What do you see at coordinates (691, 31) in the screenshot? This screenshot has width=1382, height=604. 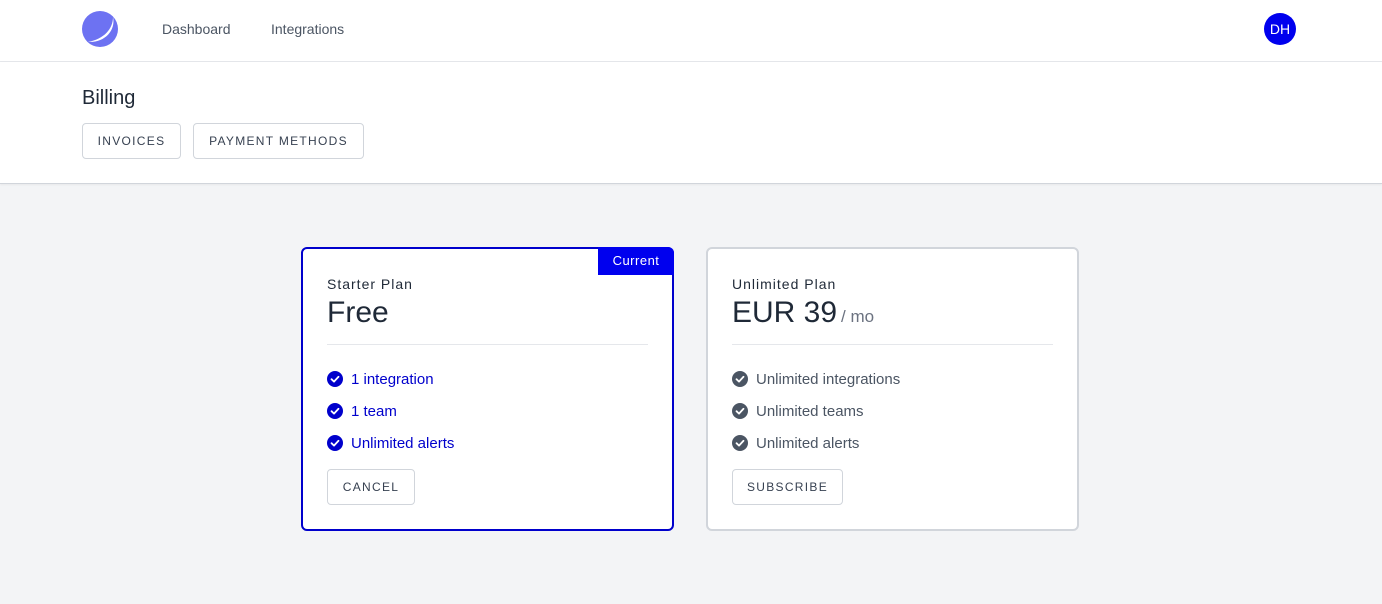 I see `top-navbar: Dashboard Integrations DH` at bounding box center [691, 31].